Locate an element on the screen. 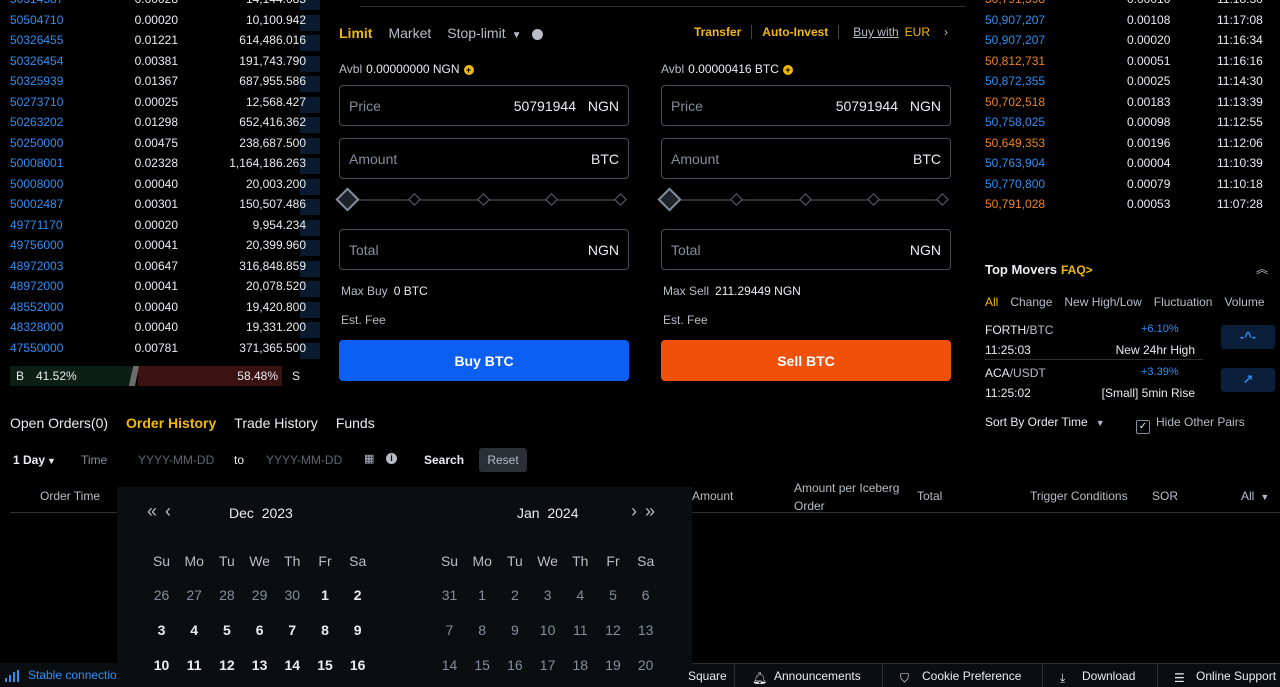 The image size is (1280, 687). movers-tab-new-high-low: New High/Low is located at coordinates (1102, 302).